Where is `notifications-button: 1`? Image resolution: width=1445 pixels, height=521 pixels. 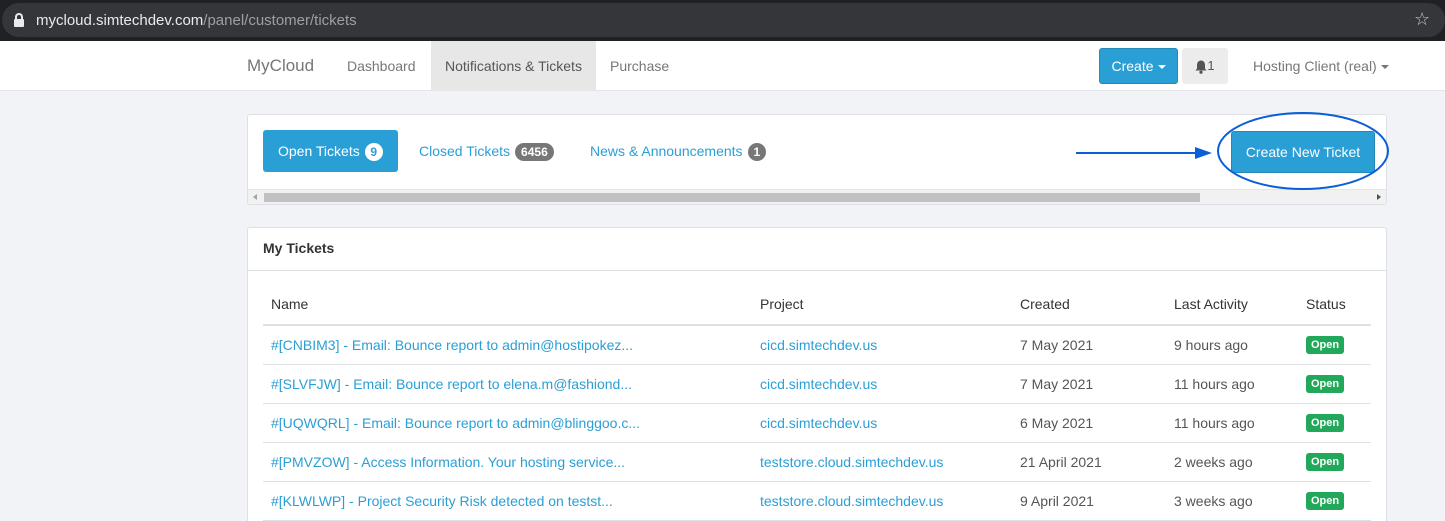
notifications-button: 1 is located at coordinates (1205, 66).